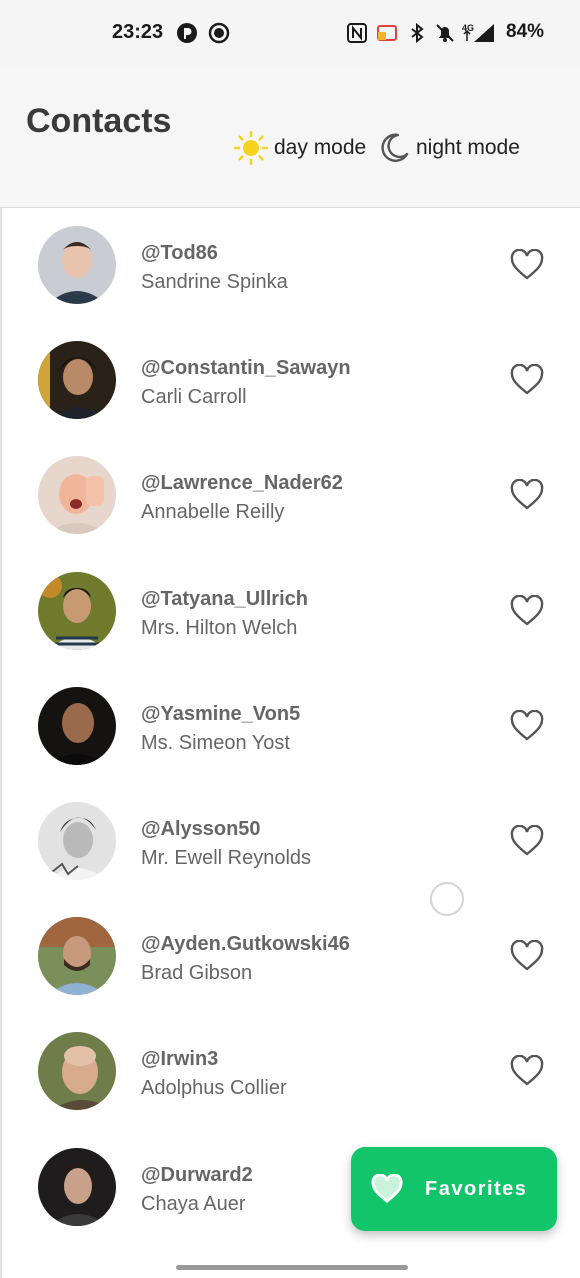 Image resolution: width=580 pixels, height=1278 pixels. I want to click on favorites-button: Favorites, so click(454, 1189).